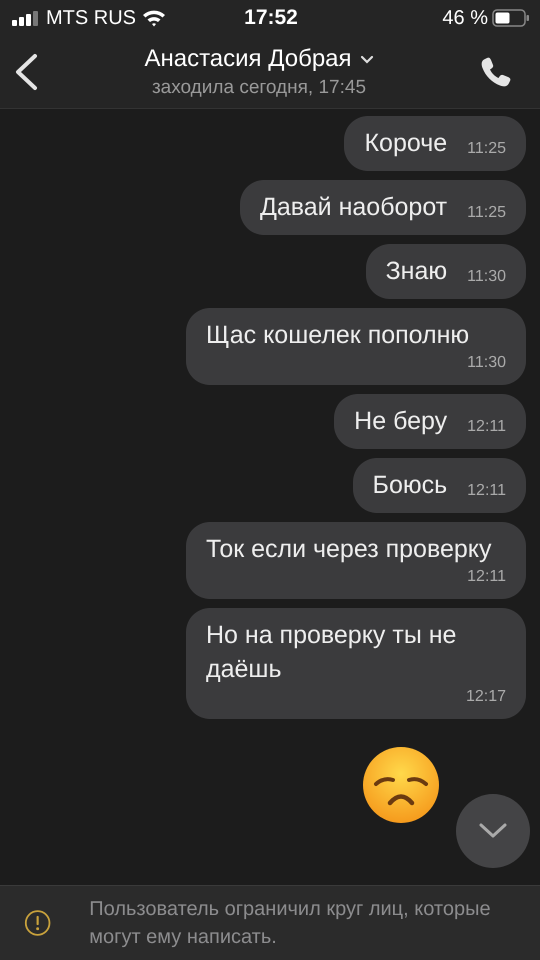 The width and height of the screenshot is (540, 960). I want to click on message-text: Боюсь, so click(410, 485).